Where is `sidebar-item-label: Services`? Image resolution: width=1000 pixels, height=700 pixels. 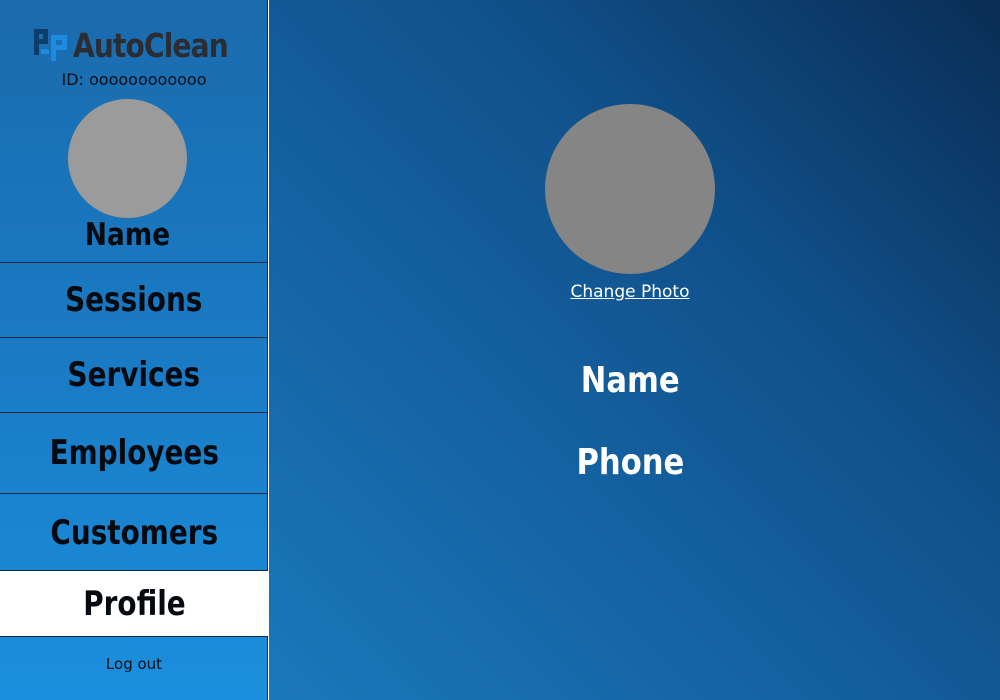 sidebar-item-label: Services is located at coordinates (134, 375).